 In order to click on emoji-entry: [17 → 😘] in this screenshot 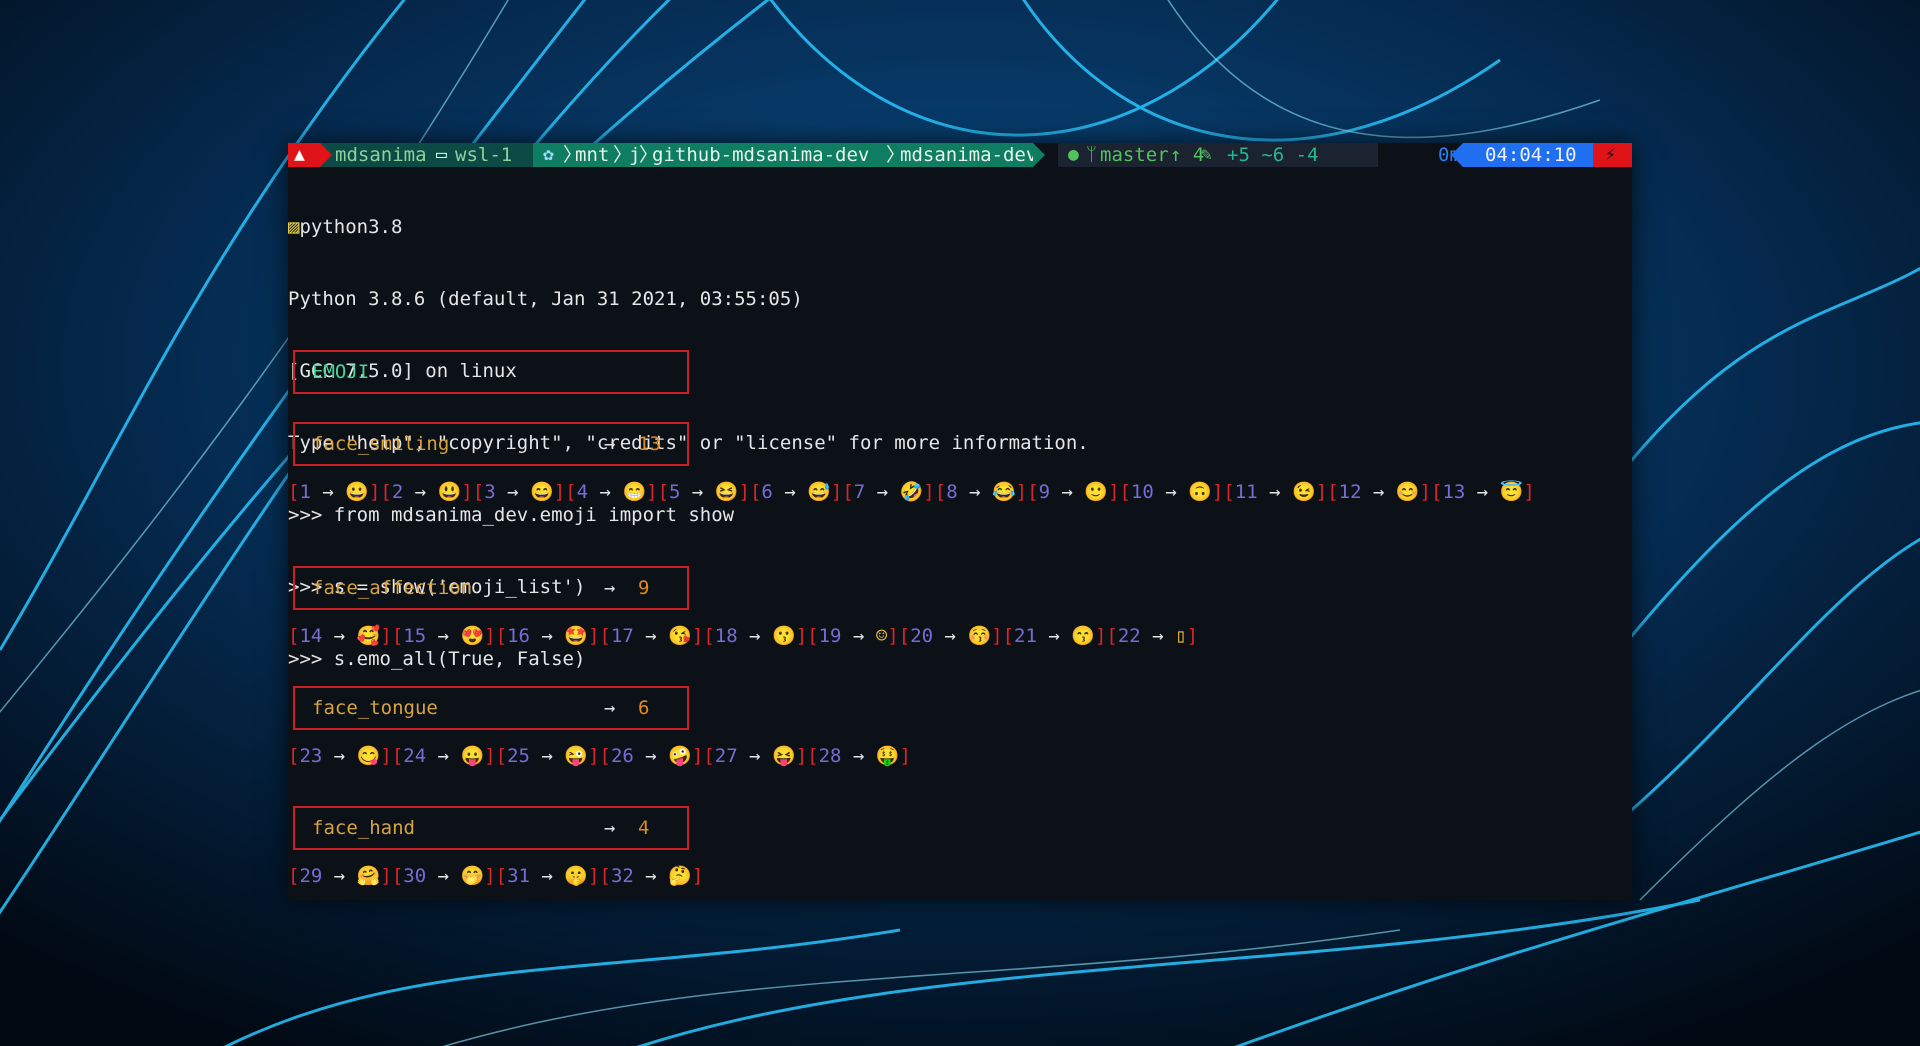, I will do `click(651, 636)`.